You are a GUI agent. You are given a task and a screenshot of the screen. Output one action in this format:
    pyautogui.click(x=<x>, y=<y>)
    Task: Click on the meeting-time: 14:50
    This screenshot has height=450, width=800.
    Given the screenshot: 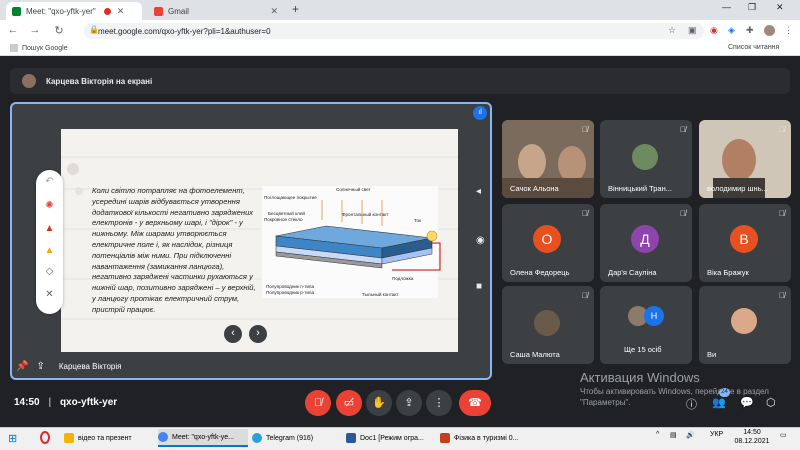 What is the action you would take?
    pyautogui.click(x=27, y=402)
    